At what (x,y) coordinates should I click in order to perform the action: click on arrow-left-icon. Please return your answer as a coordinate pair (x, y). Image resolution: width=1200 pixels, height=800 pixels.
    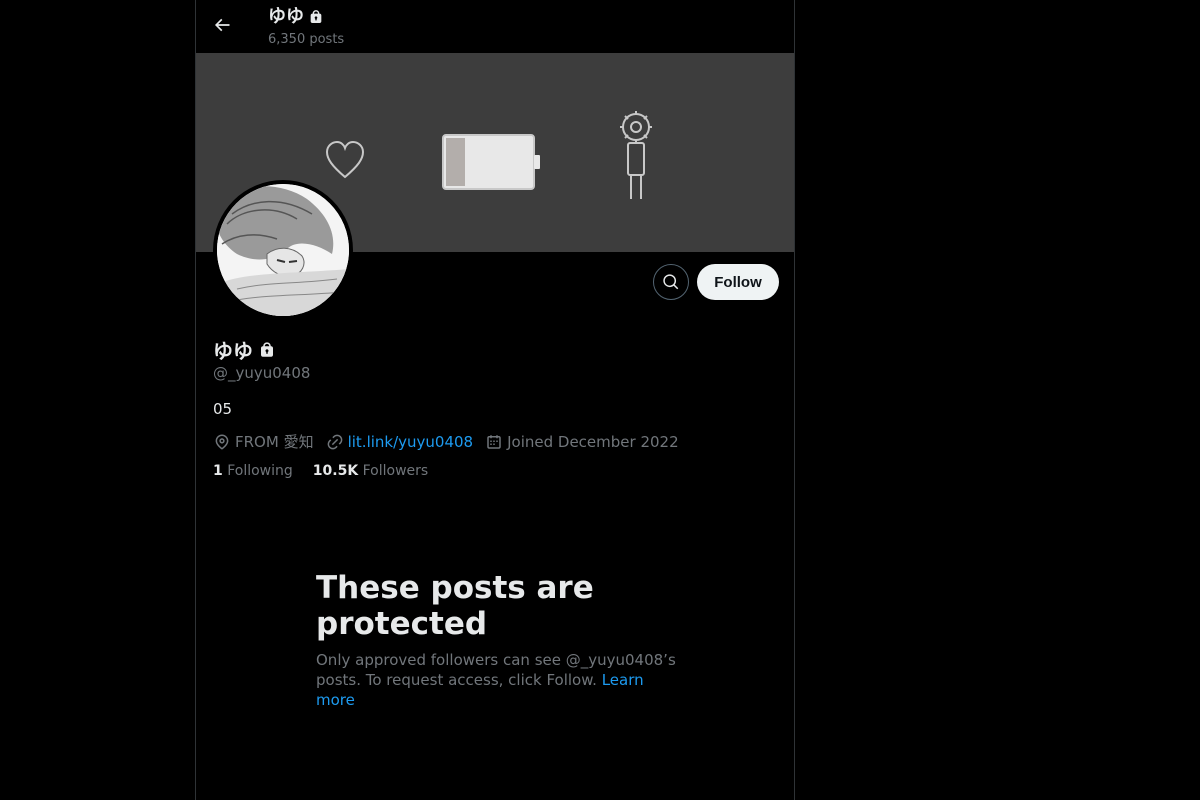
    Looking at the image, I should click on (222, 25).